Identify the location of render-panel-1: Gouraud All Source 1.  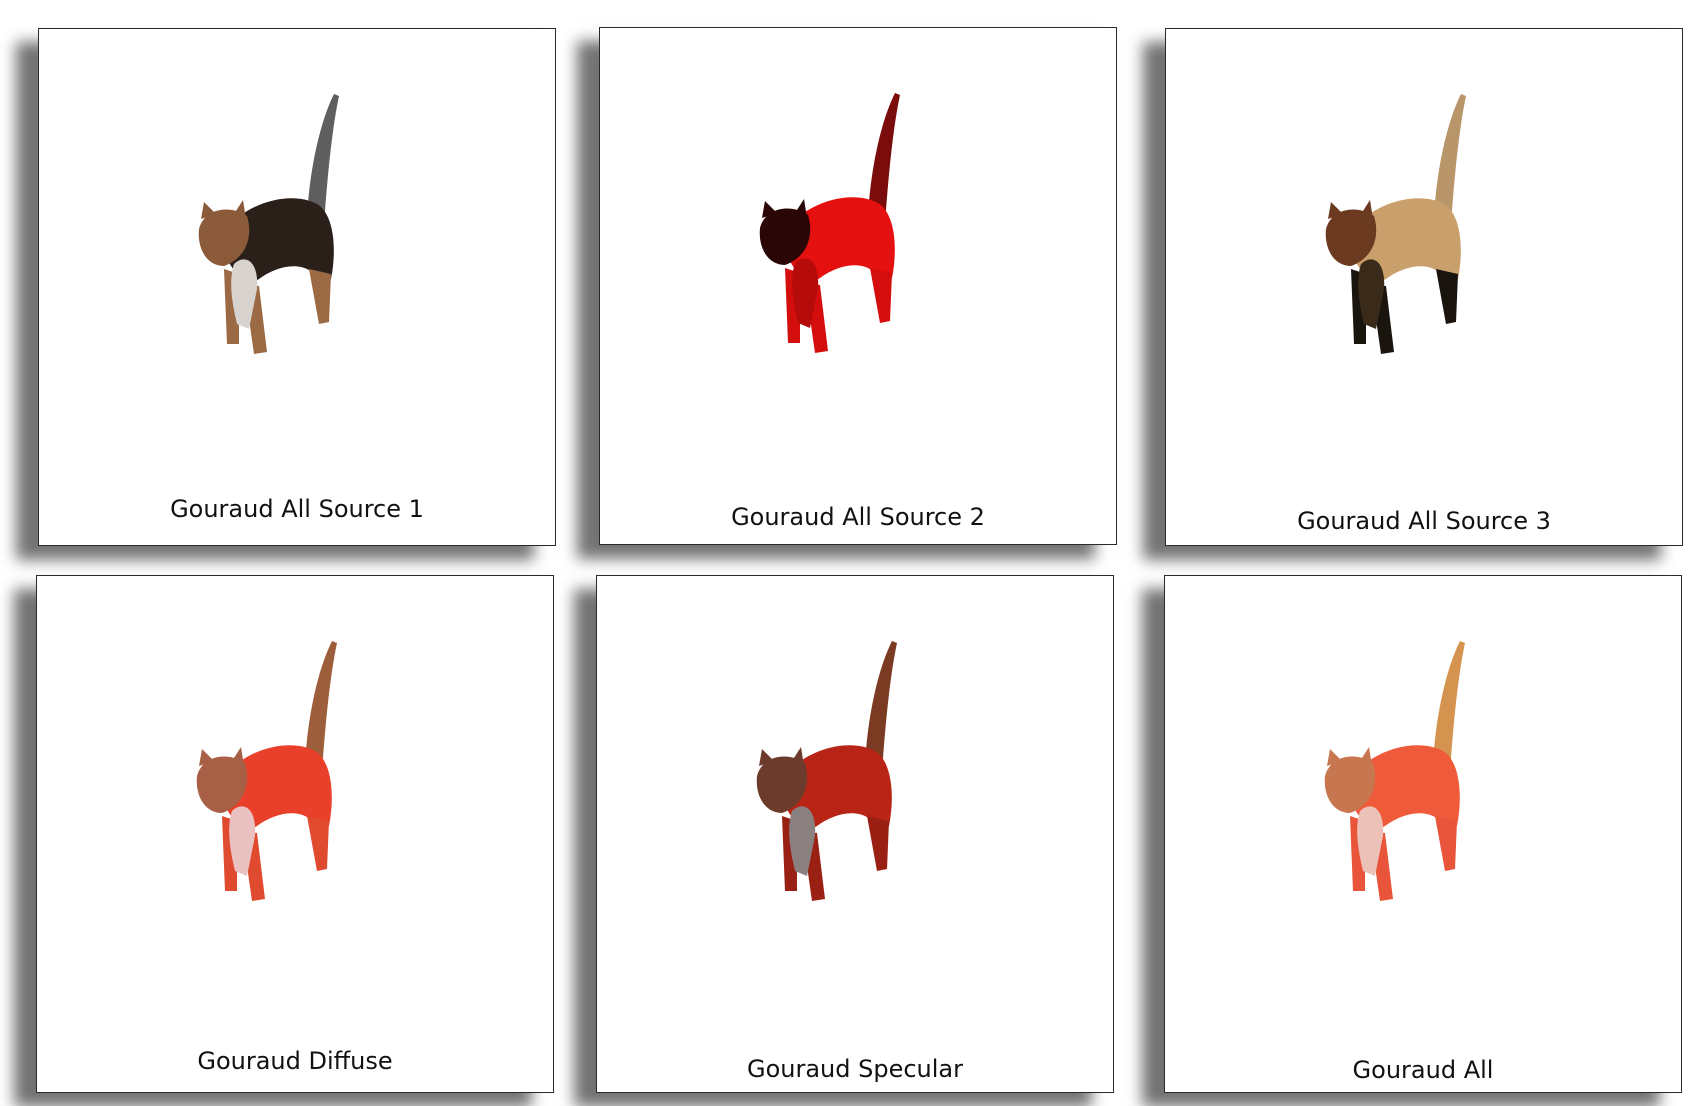
(297, 287).